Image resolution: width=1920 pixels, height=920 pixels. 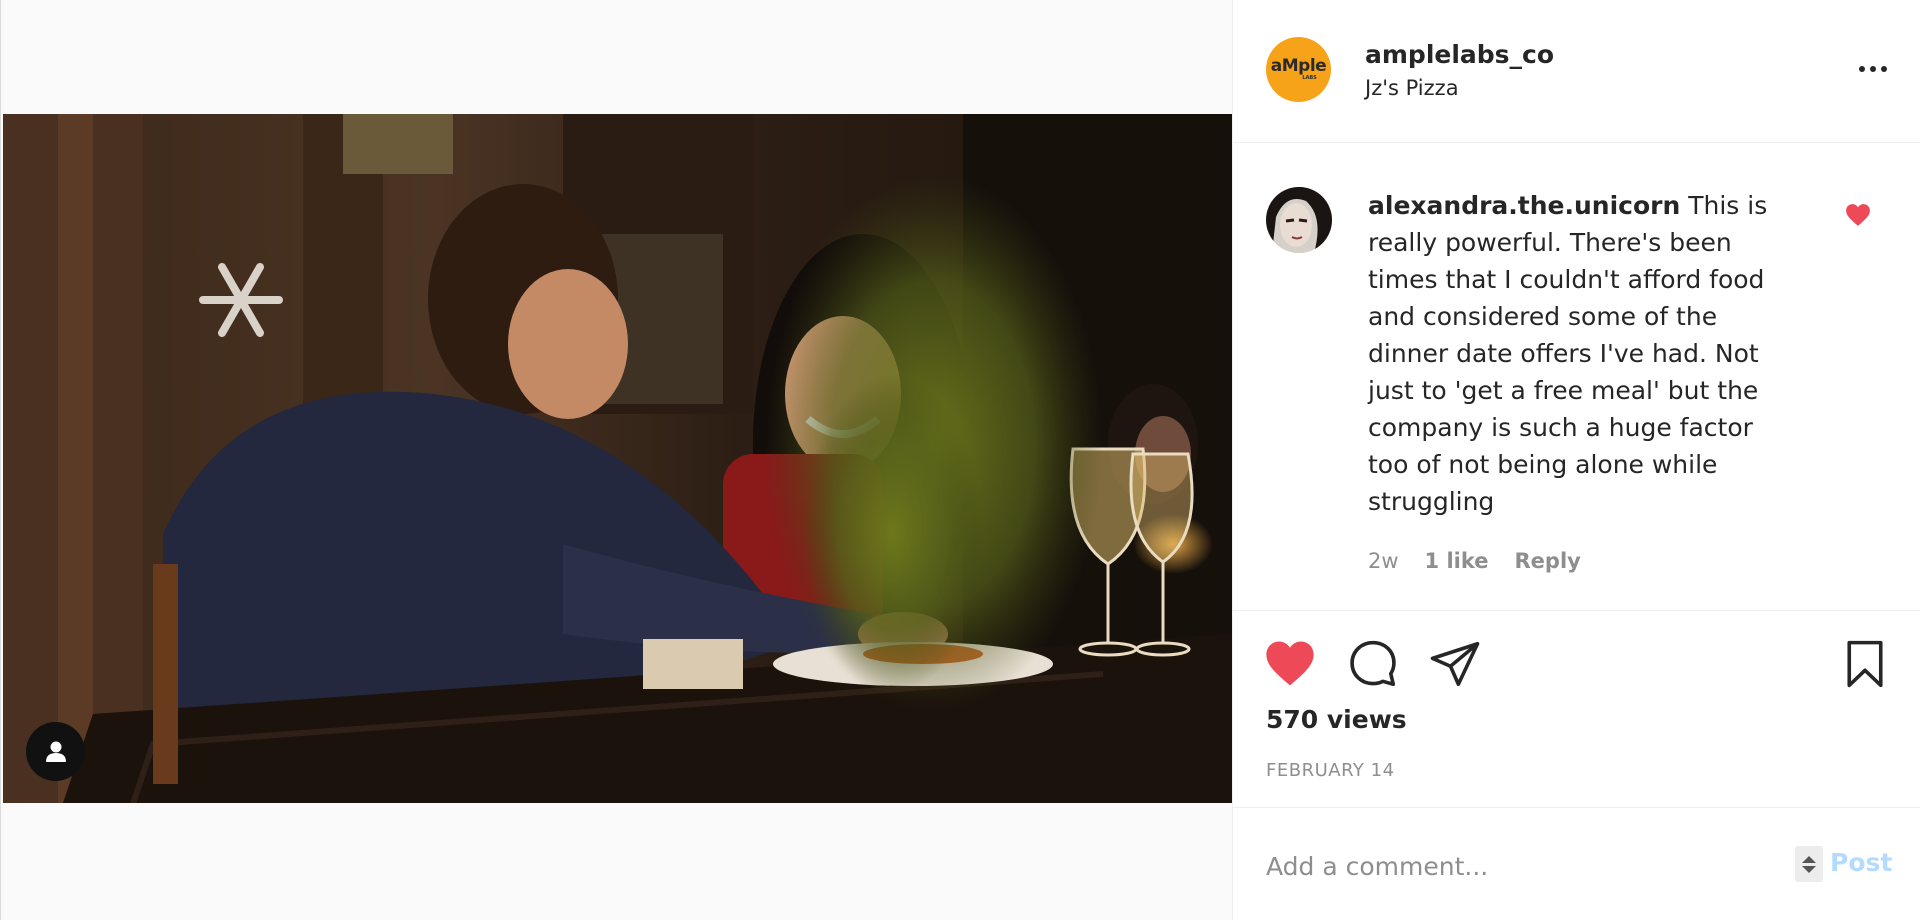 What do you see at coordinates (1524, 205) in the screenshot?
I see `comment-username: alexandra.the.unicorn` at bounding box center [1524, 205].